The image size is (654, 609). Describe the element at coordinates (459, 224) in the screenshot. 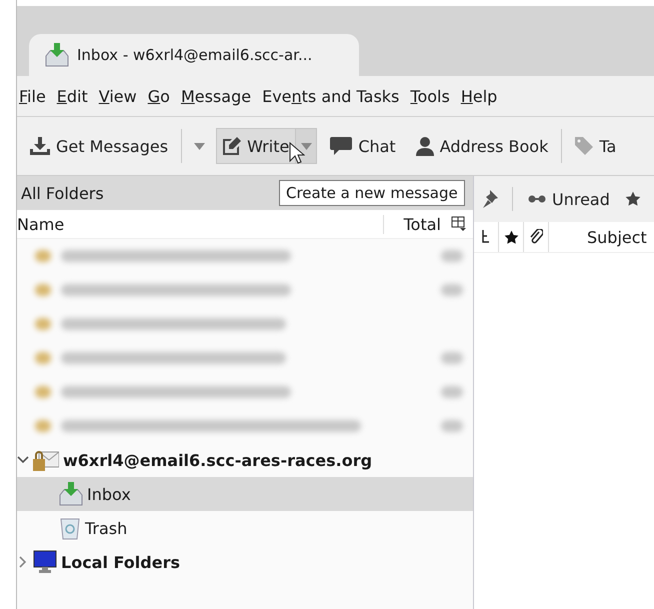

I see `column-picker-icon` at that location.